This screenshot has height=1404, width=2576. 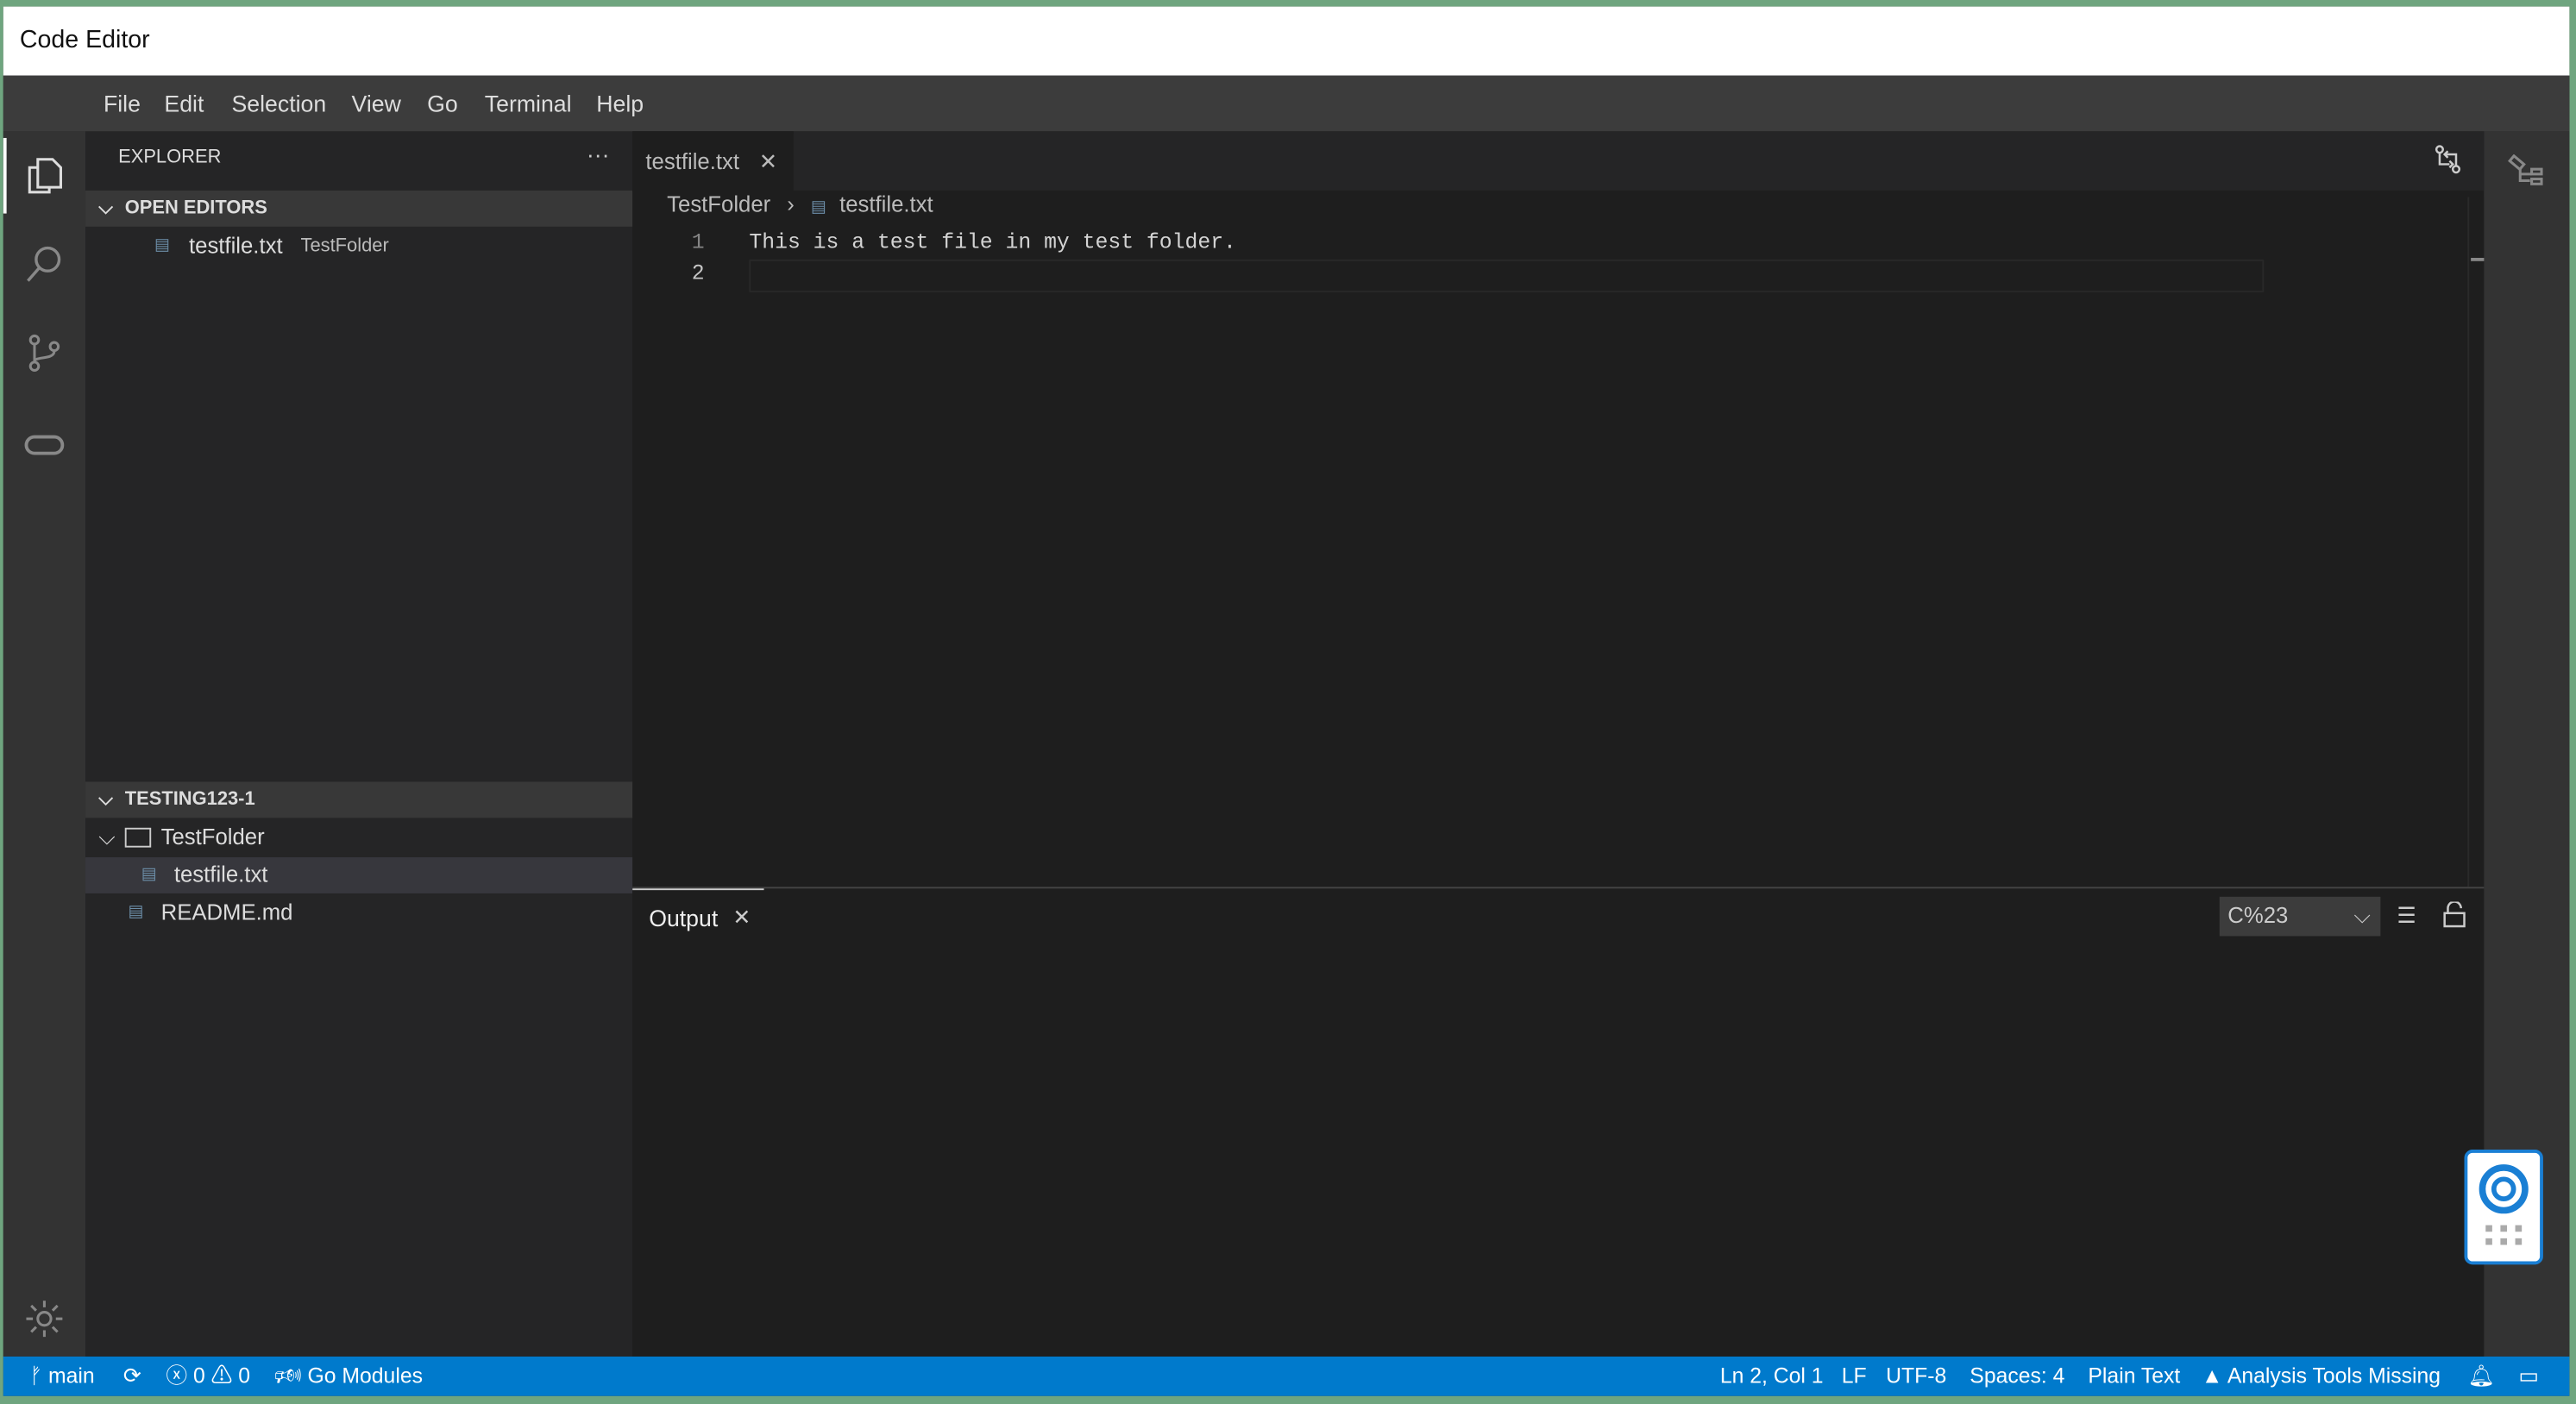 I want to click on open-changes-icon, so click(x=2447, y=159).